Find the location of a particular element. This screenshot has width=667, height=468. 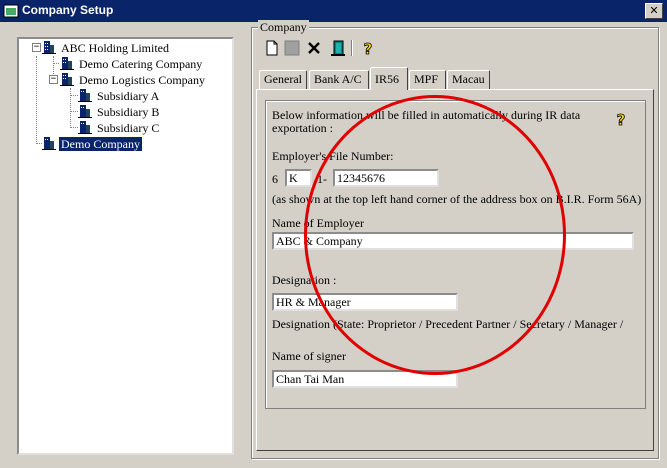

employer-name-field: ABC & Company is located at coordinates (453, 241).